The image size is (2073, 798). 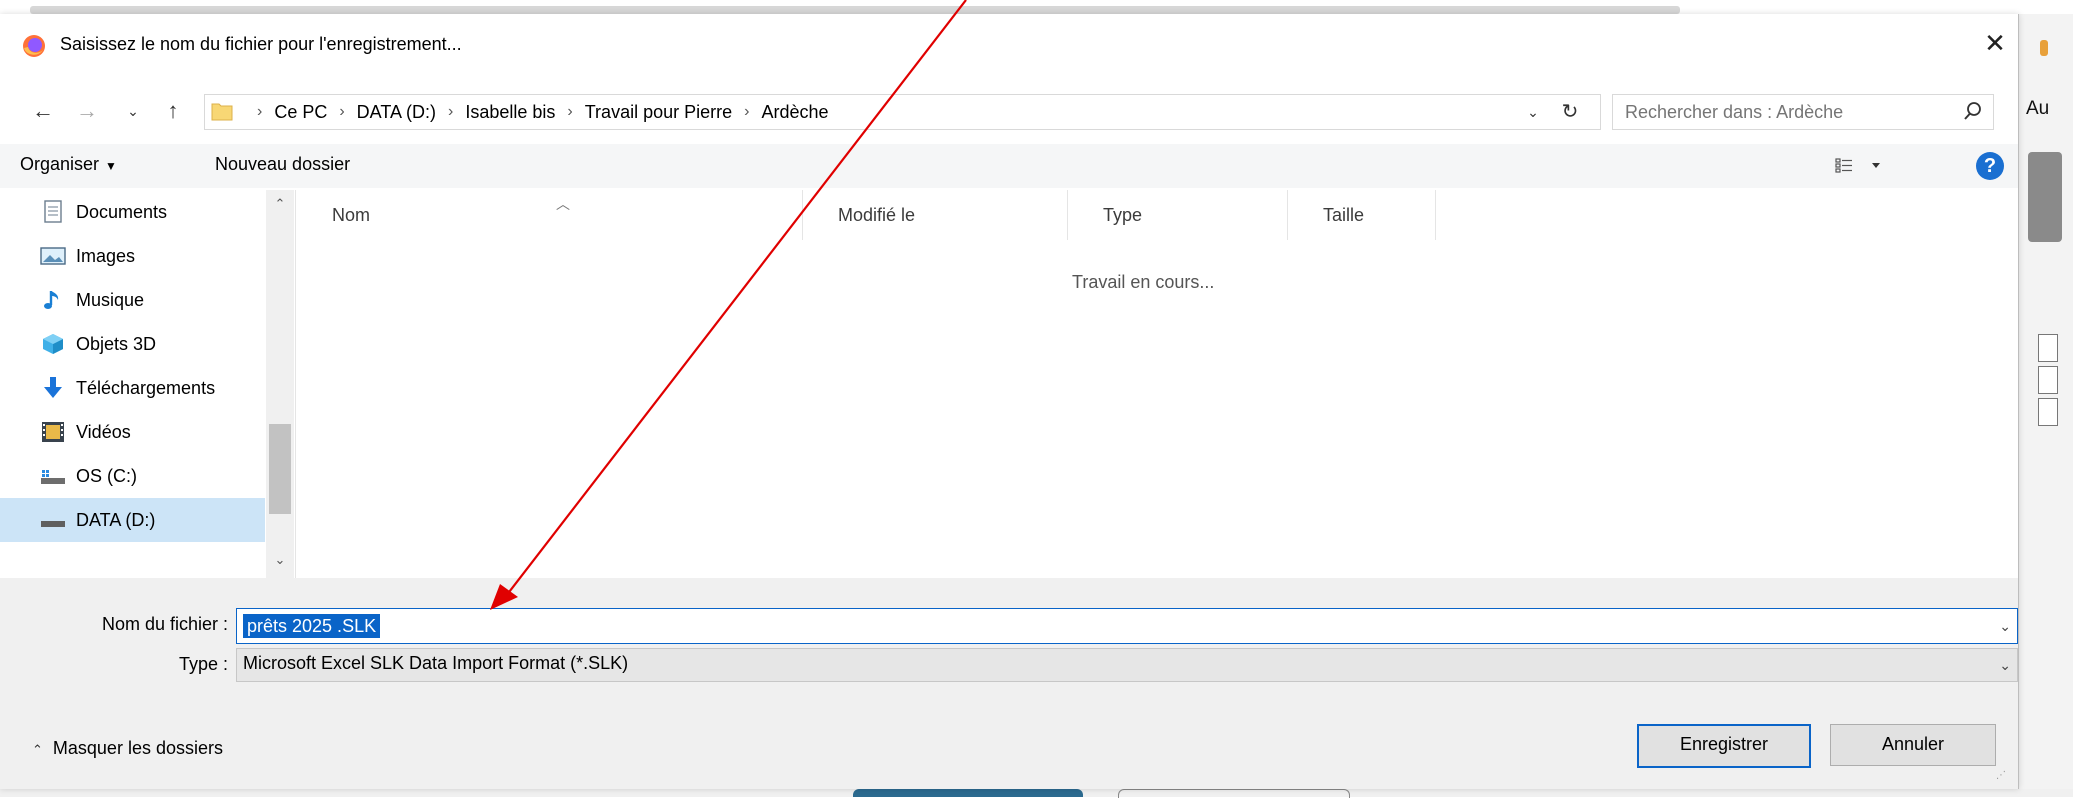 I want to click on images-icon, so click(x=53, y=256).